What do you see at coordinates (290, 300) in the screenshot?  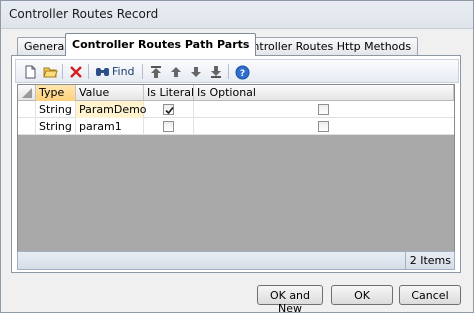 I see `ok-and-new-button: OK and New` at bounding box center [290, 300].